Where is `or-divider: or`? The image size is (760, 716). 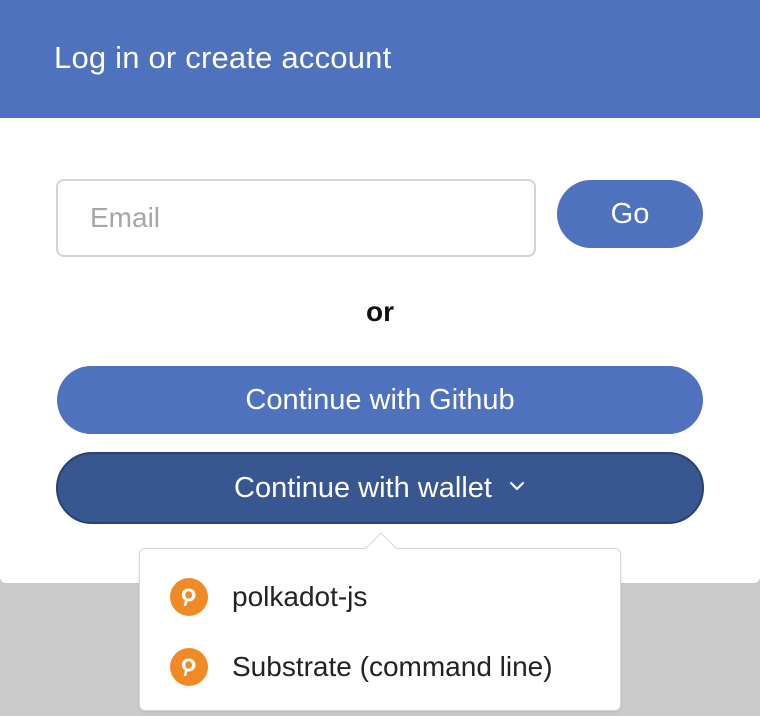 or-divider: or is located at coordinates (380, 311).